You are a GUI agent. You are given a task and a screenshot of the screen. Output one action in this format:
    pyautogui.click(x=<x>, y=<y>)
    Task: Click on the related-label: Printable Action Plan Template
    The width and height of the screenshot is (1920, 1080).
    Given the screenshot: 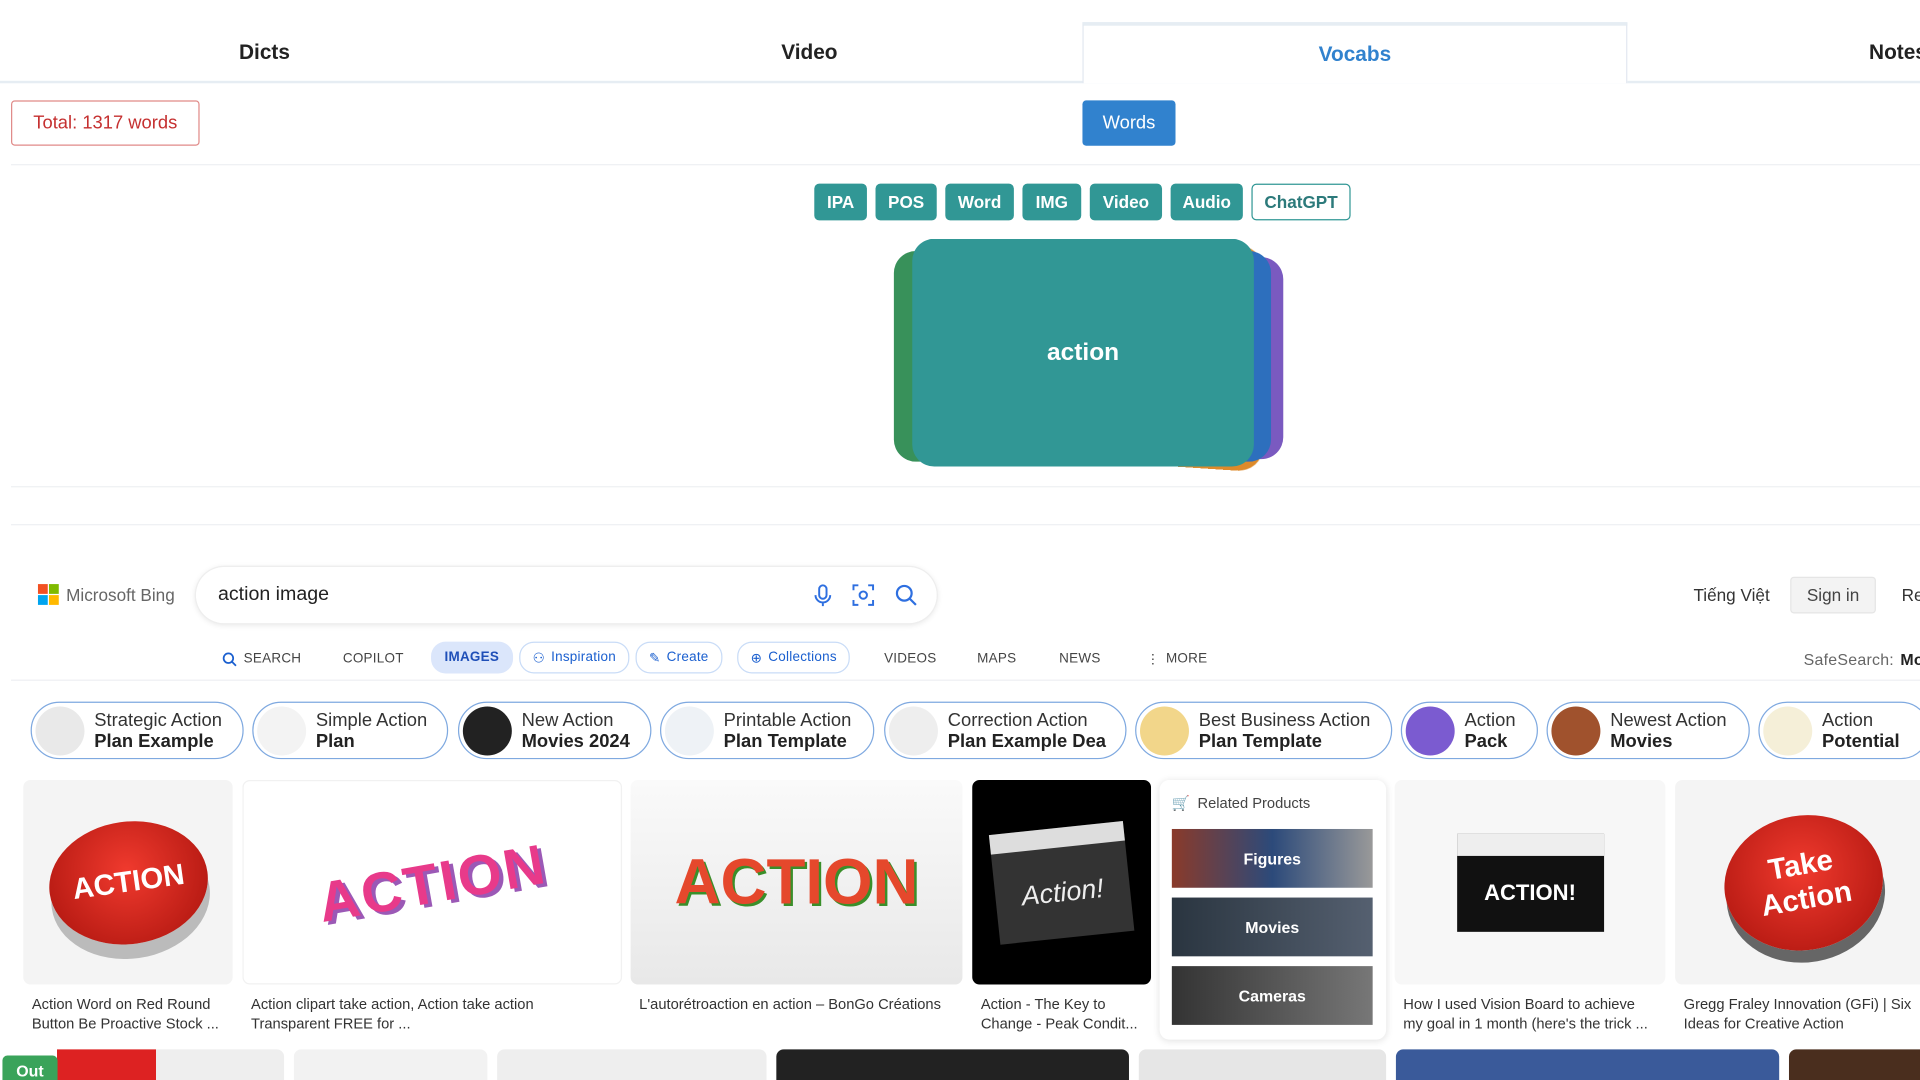 What is the action you would take?
    pyautogui.click(x=787, y=730)
    